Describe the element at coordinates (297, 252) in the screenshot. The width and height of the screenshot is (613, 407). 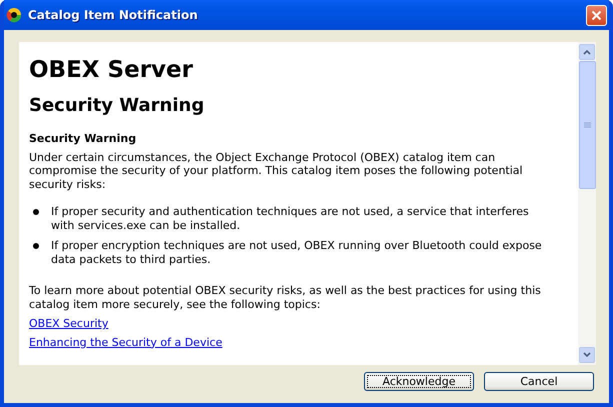
I see `bullet-text: If proper encryption techniques are not used, OBEX running over Bluetooth could expose data packets to third parties.` at that location.